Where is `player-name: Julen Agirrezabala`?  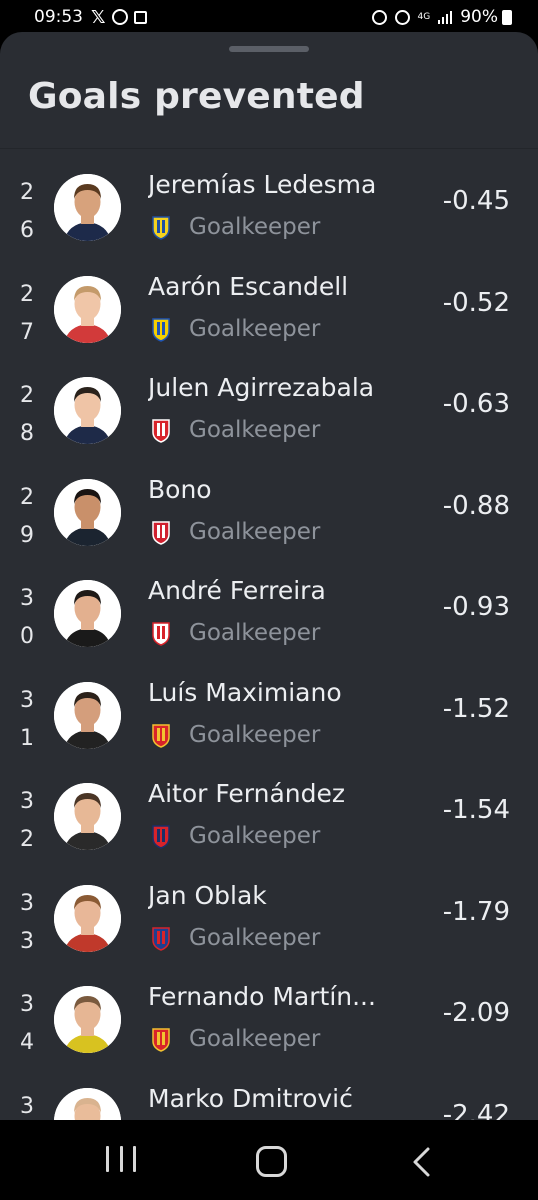
player-name: Julen Agirrezabala is located at coordinates (261, 387).